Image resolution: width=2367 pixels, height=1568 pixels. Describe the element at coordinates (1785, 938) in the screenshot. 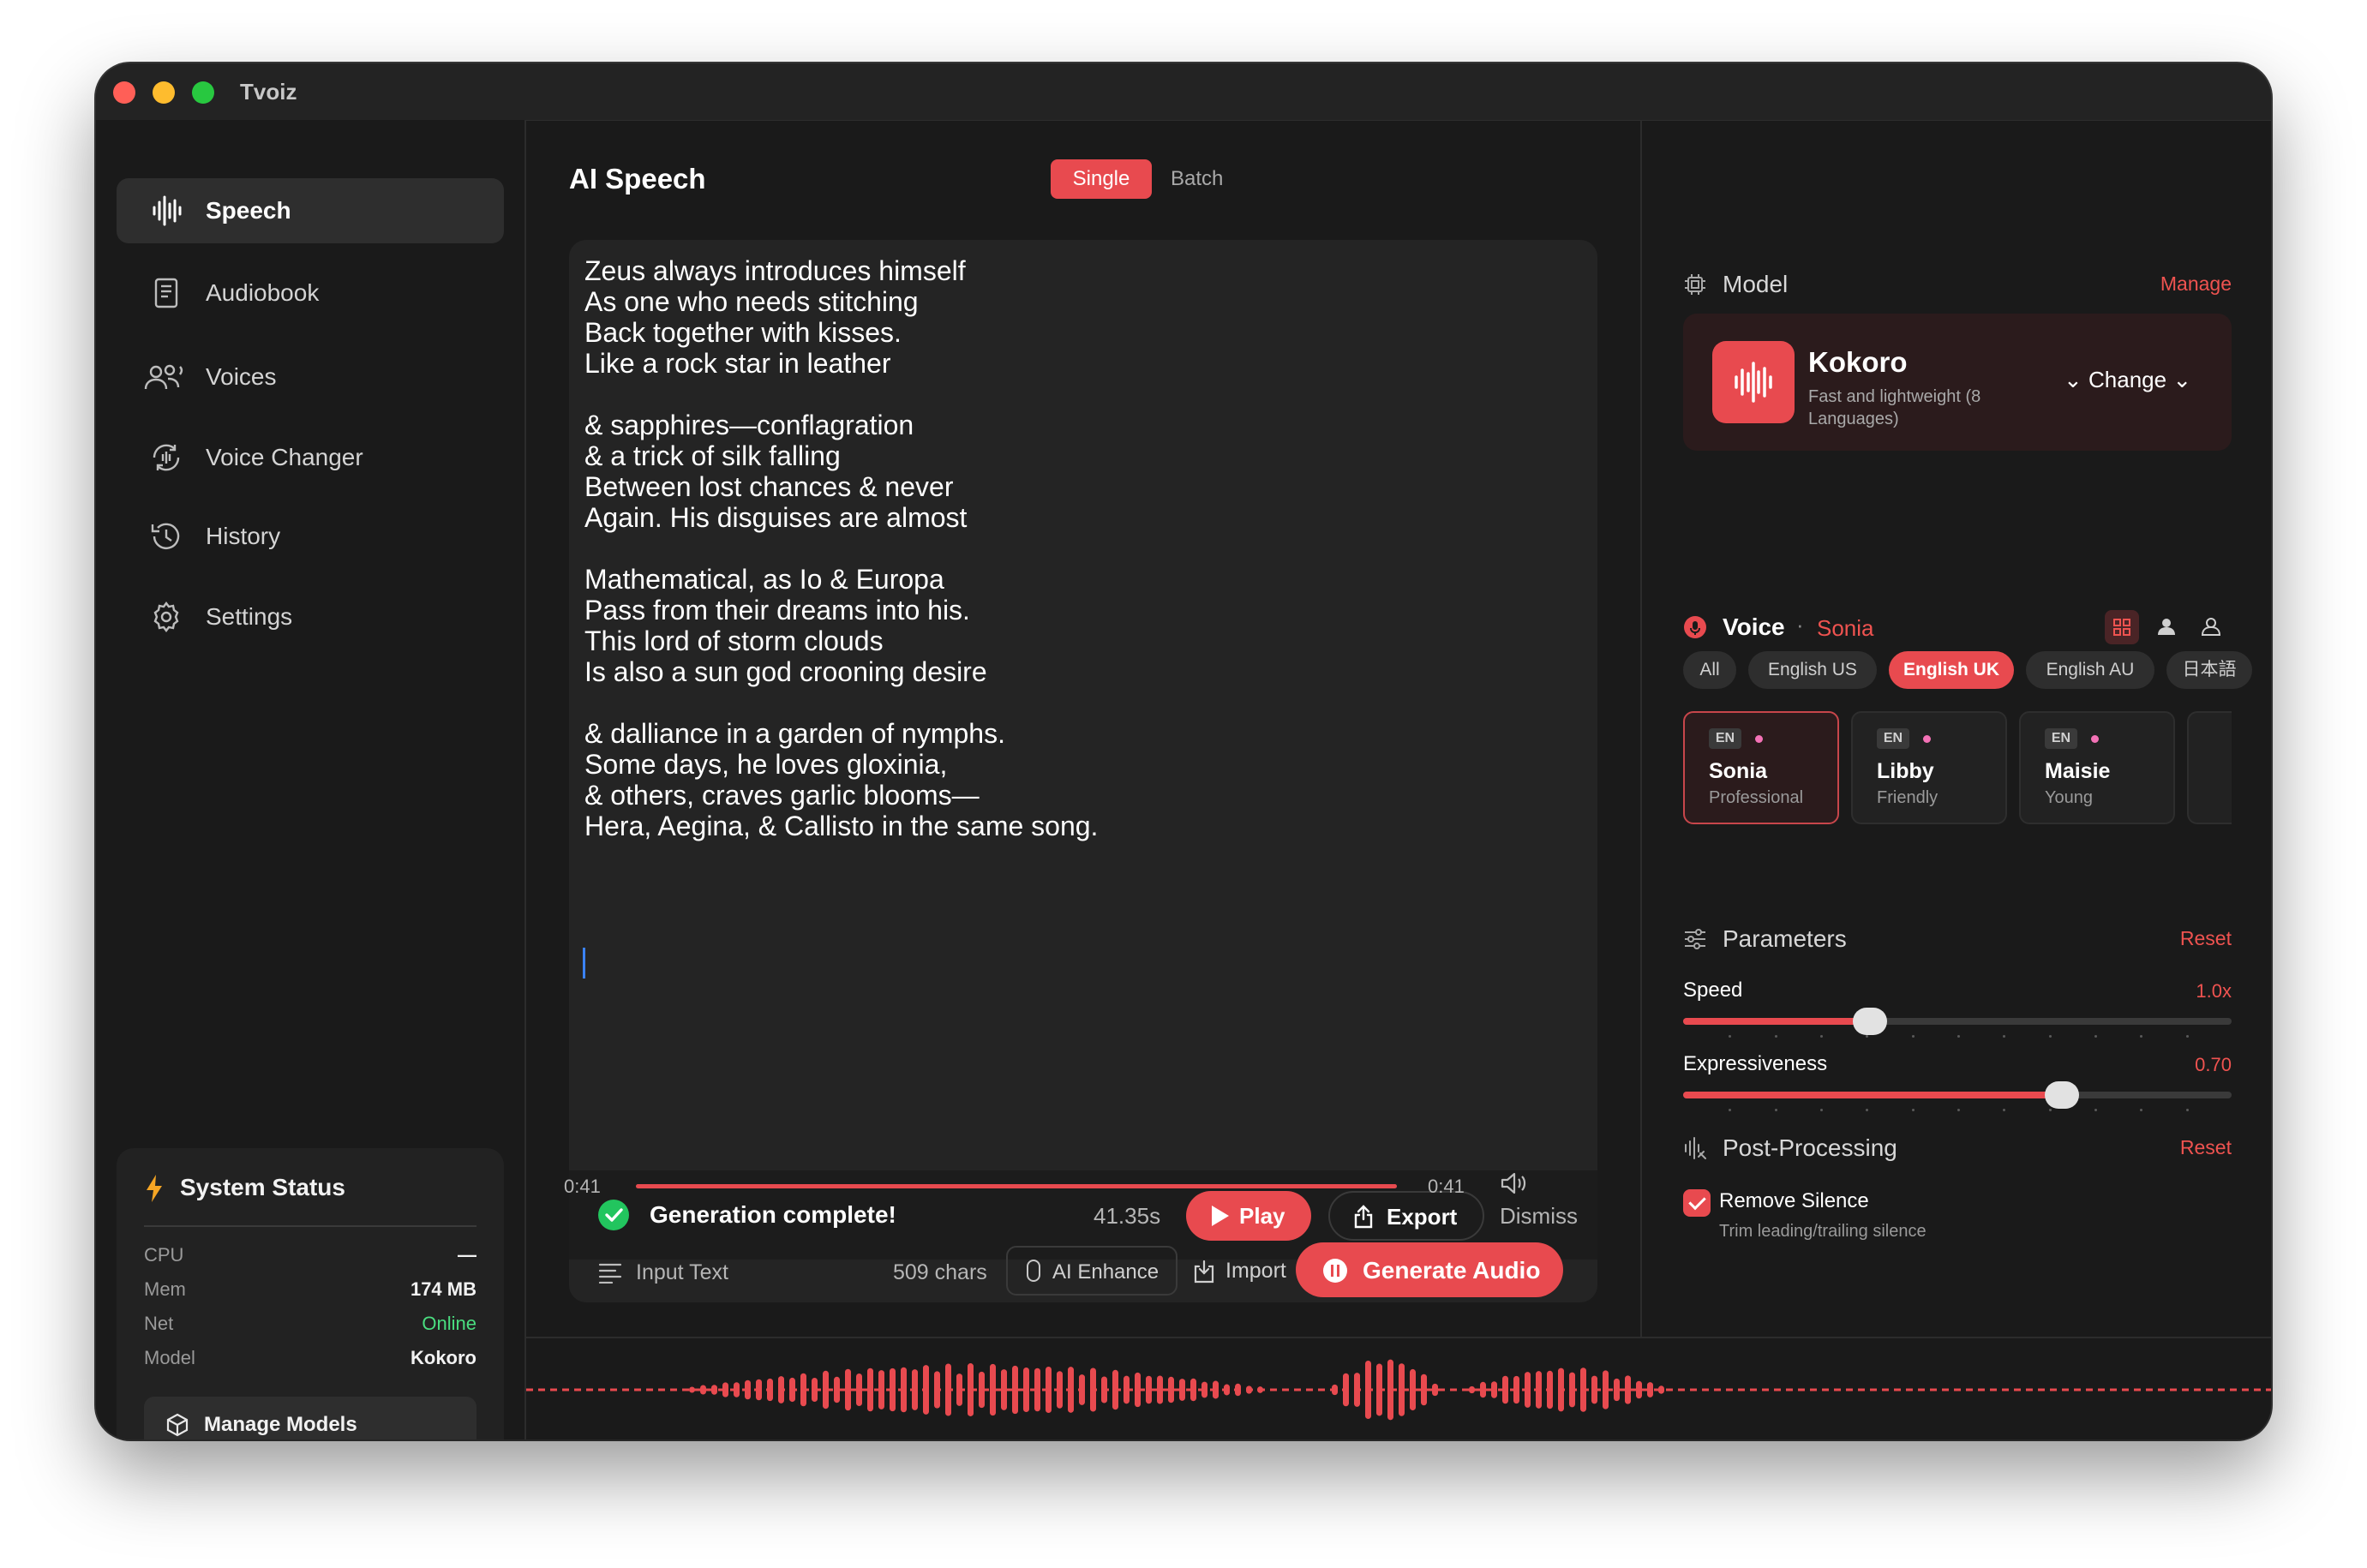

I see `parameters-section-title: Parameters` at that location.